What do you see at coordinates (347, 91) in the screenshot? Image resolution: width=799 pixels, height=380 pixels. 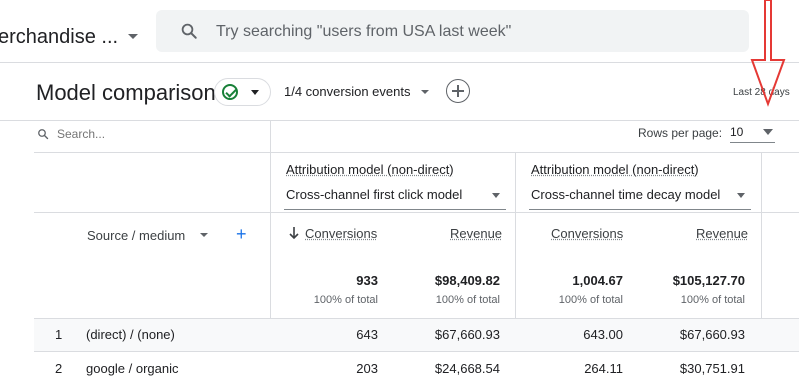 I see `conversion-events-selector: 1/4 conversion events` at bounding box center [347, 91].